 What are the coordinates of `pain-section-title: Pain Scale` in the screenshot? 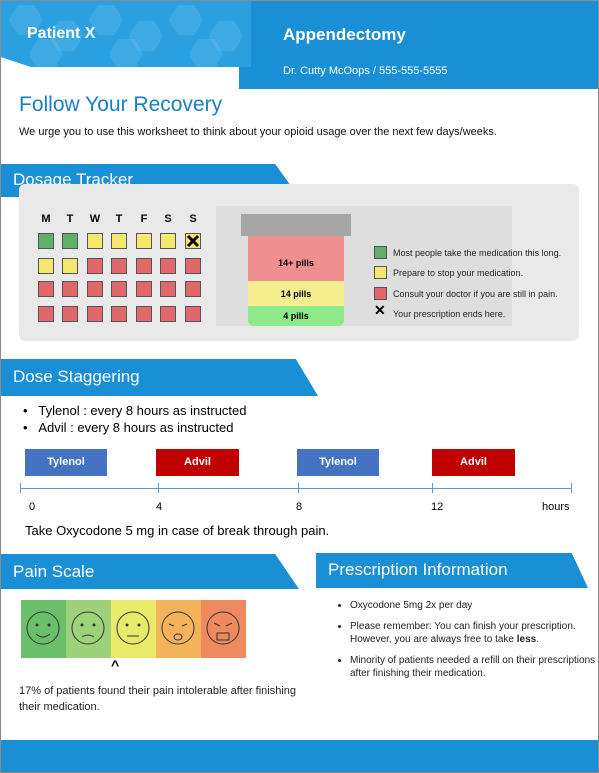 It's located at (54, 571).